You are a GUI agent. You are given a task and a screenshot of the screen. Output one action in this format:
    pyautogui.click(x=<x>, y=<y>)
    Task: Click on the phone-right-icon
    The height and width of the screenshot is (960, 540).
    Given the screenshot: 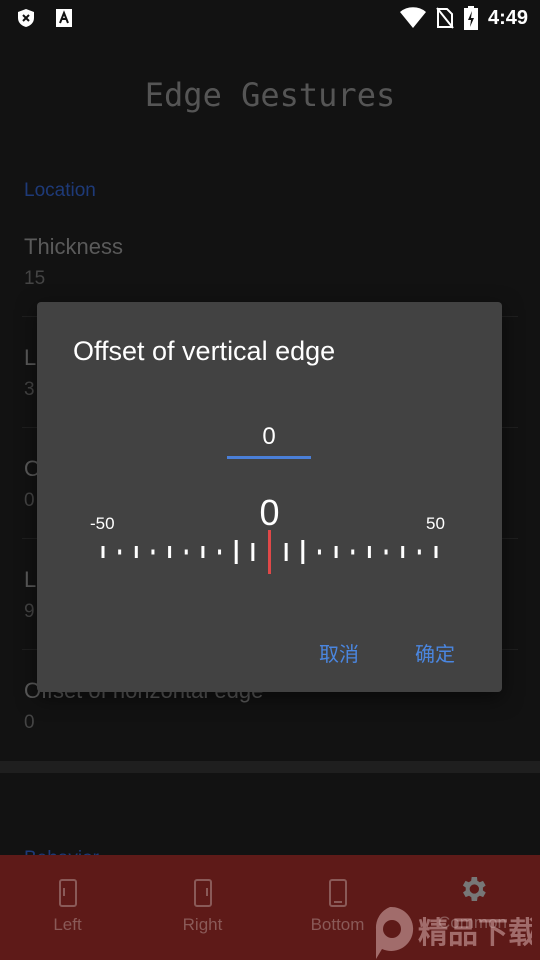 What is the action you would take?
    pyautogui.click(x=202, y=893)
    